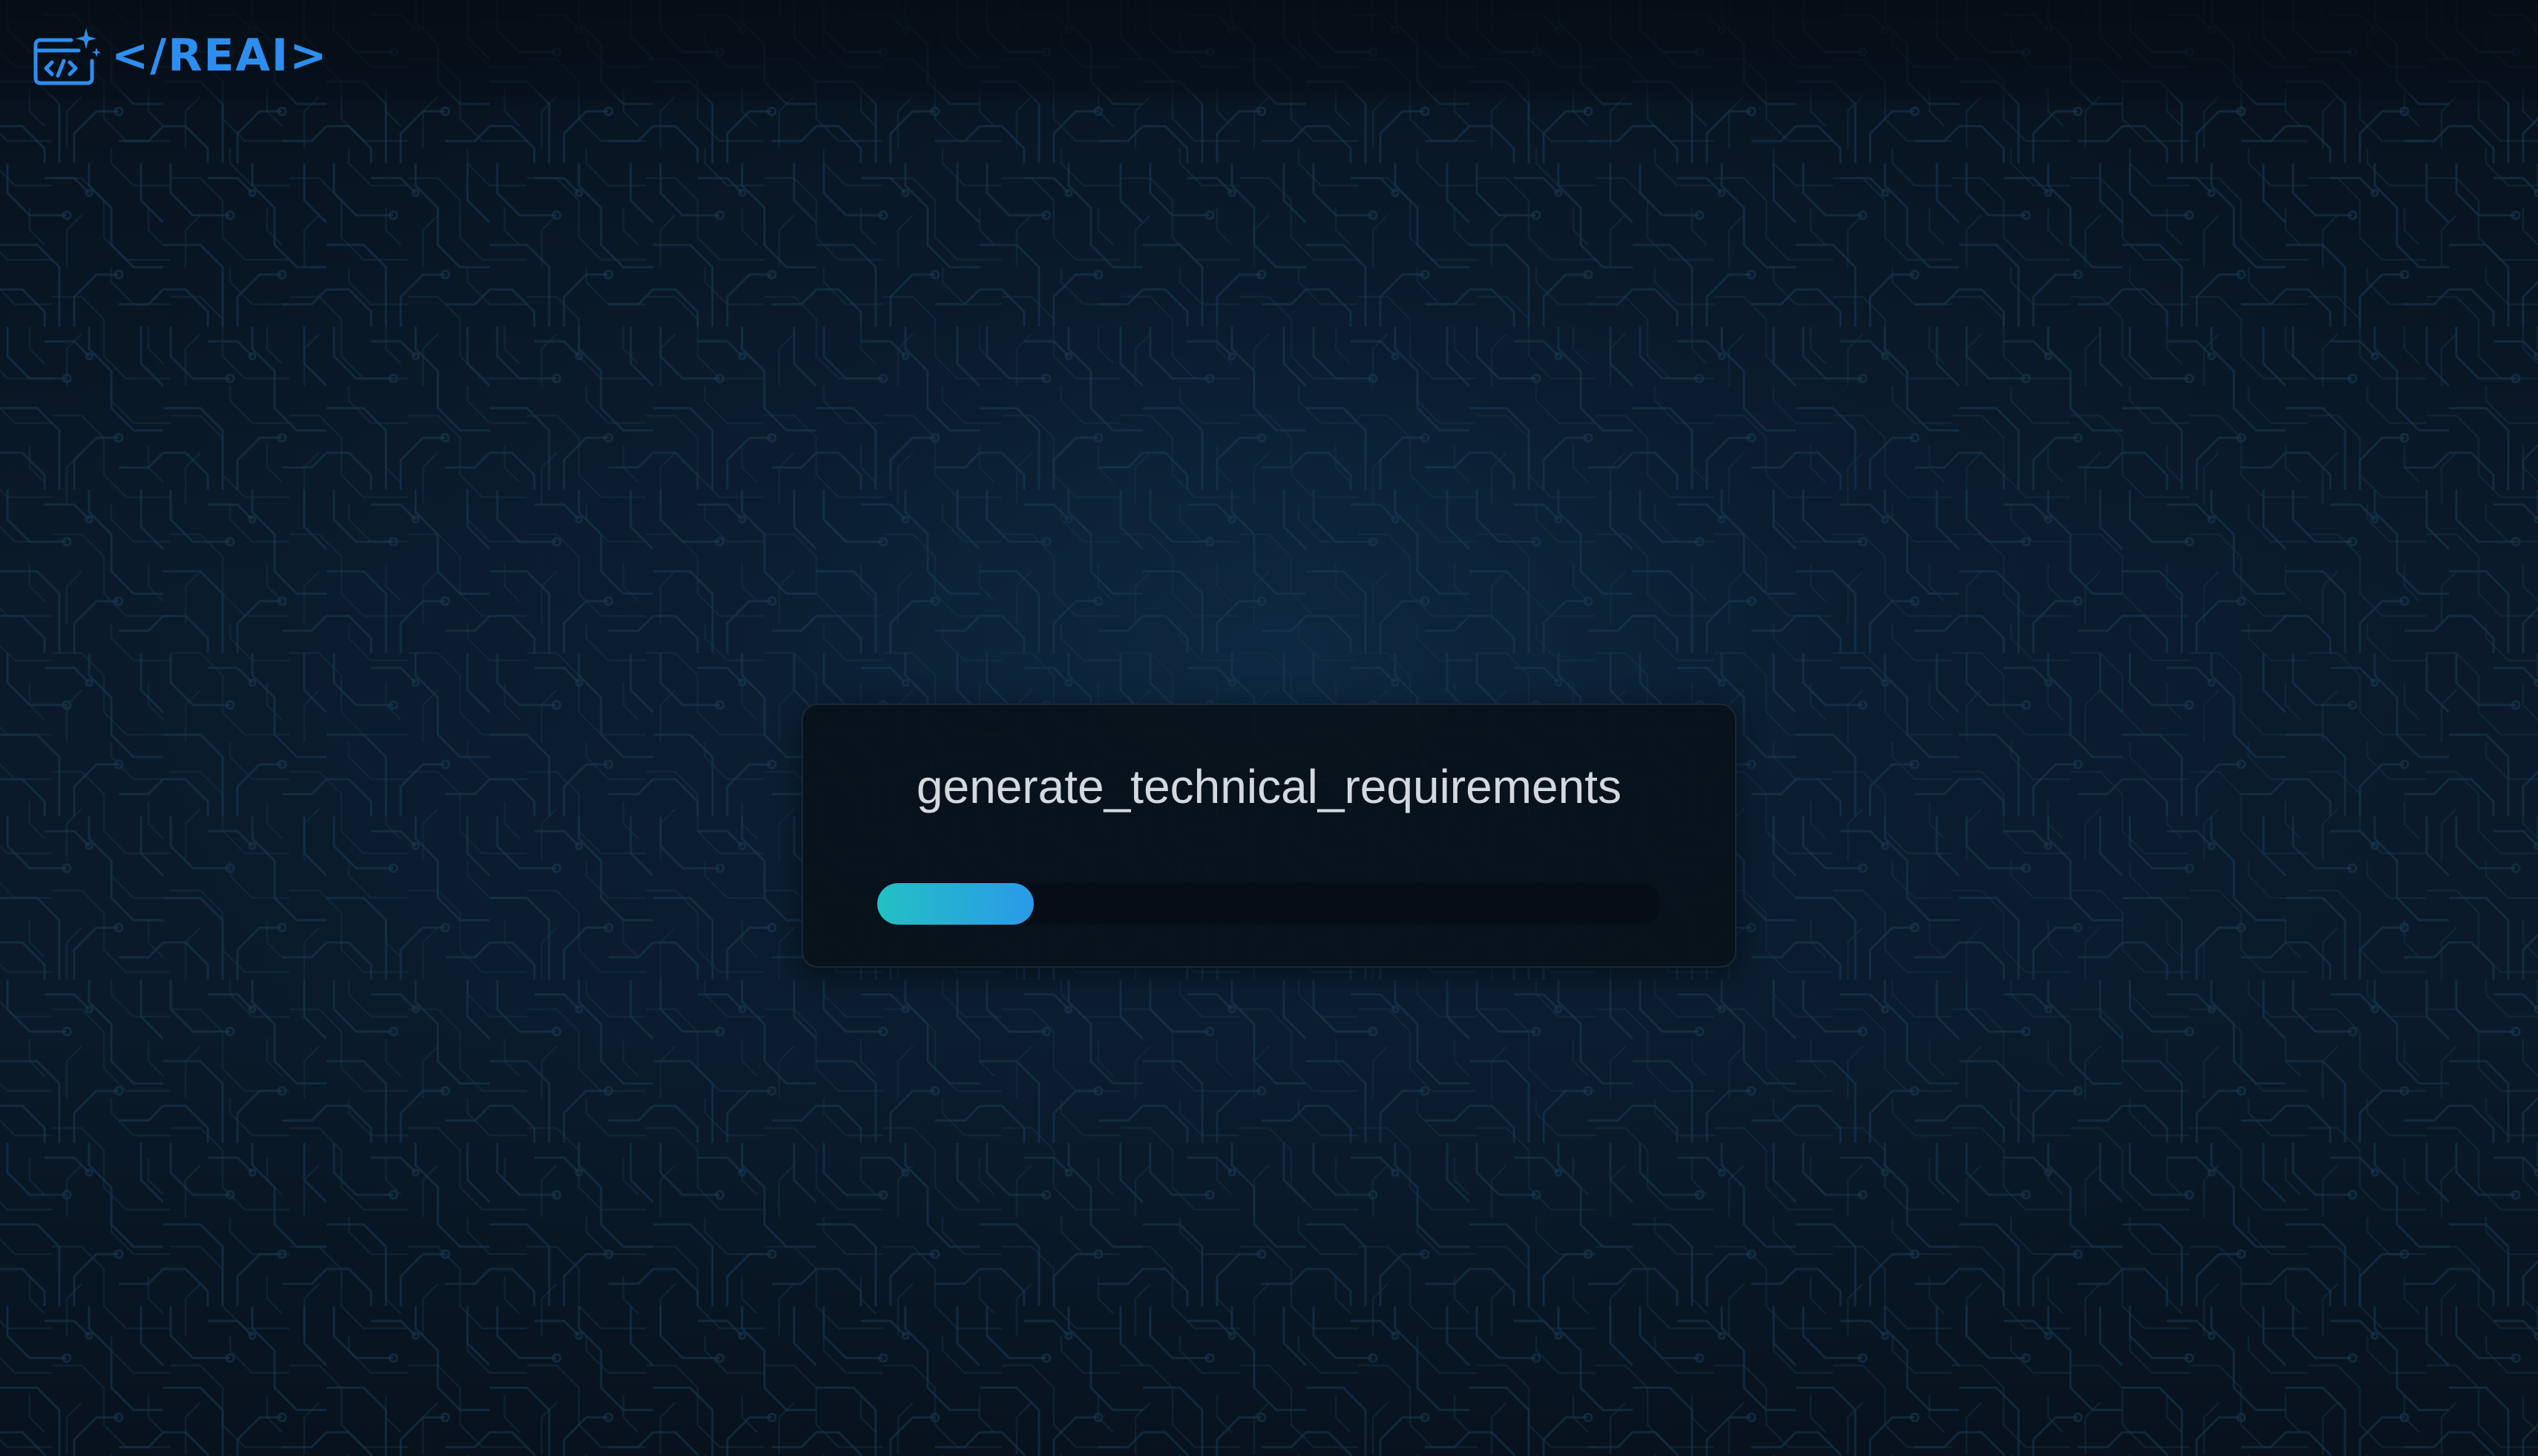  Describe the element at coordinates (1269, 836) in the screenshot. I see `loading-card: generate_technical_requirements` at that location.